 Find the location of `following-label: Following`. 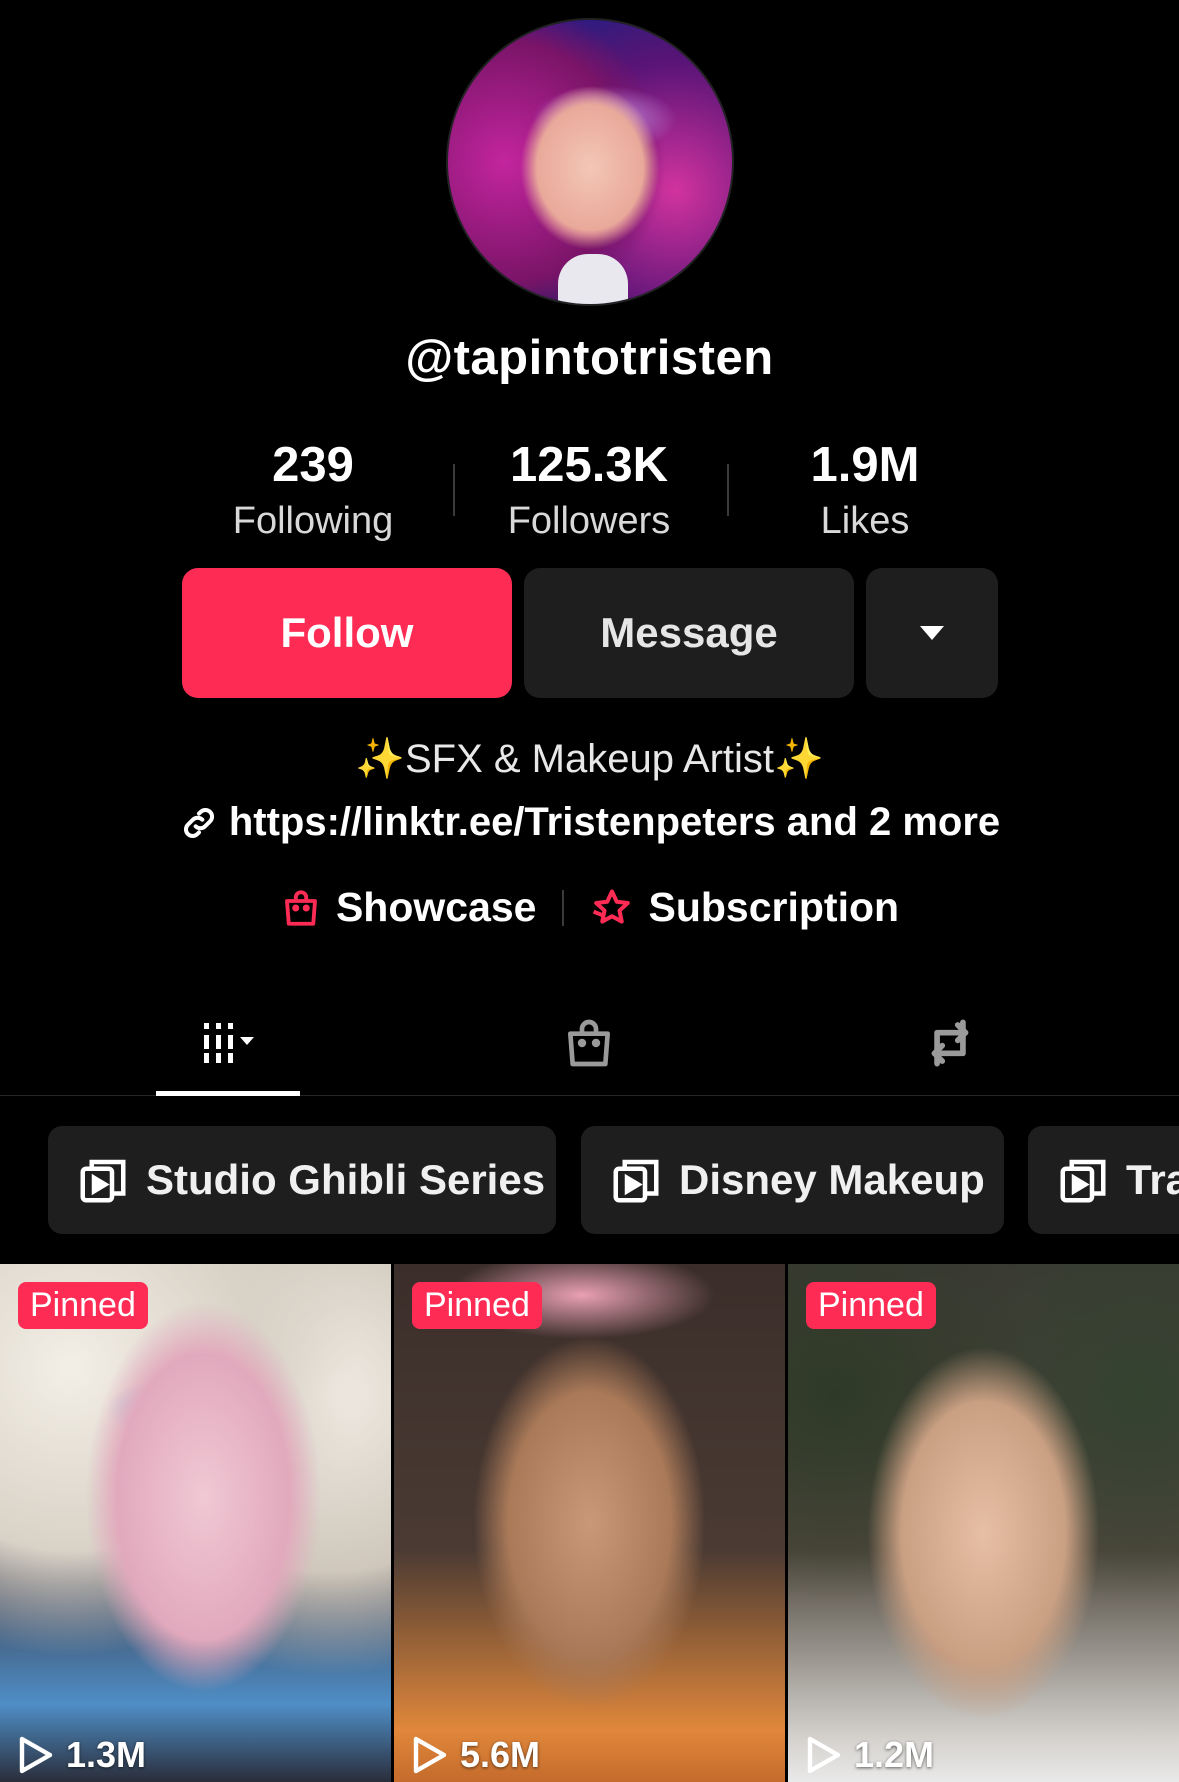

following-label: Following is located at coordinates (313, 521).